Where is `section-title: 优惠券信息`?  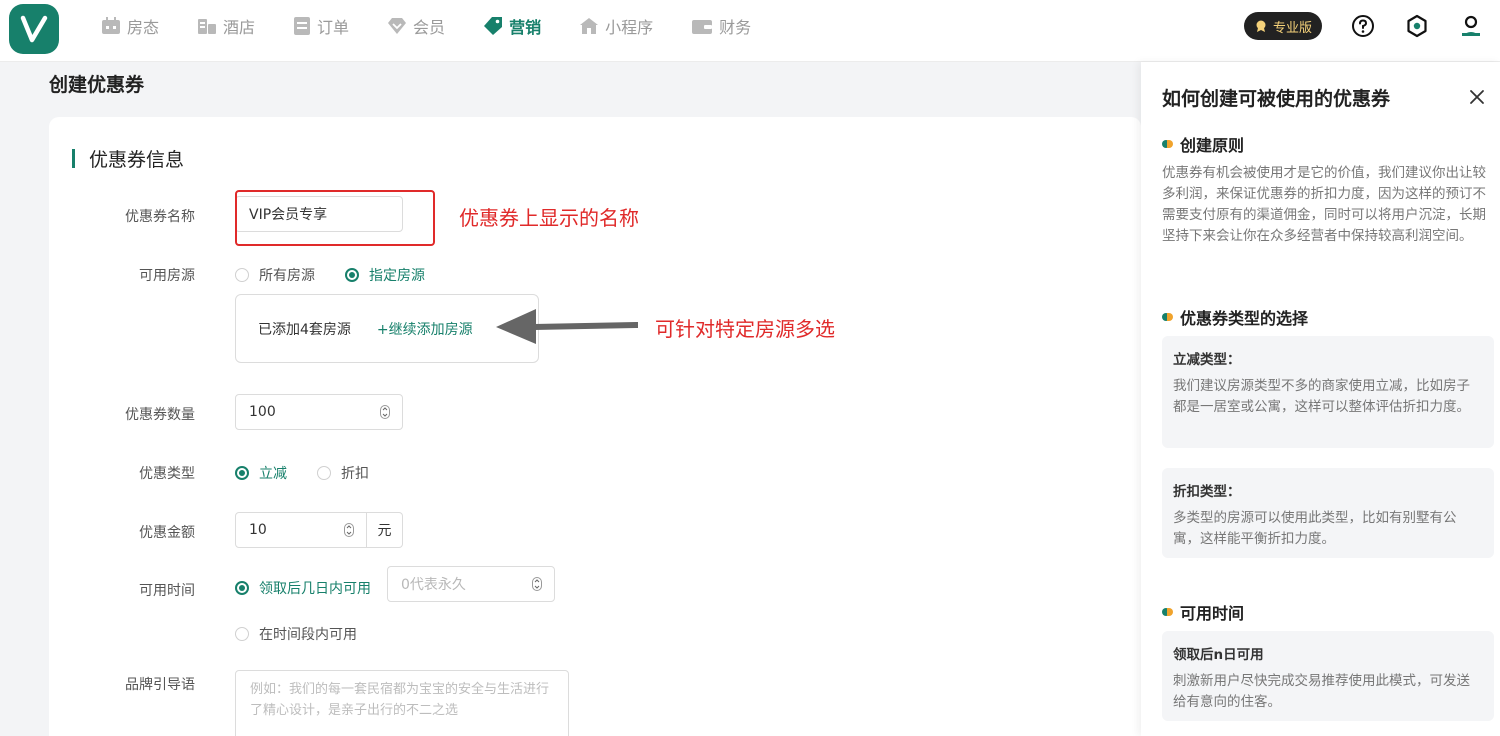
section-title: 优惠券信息 is located at coordinates (128, 158).